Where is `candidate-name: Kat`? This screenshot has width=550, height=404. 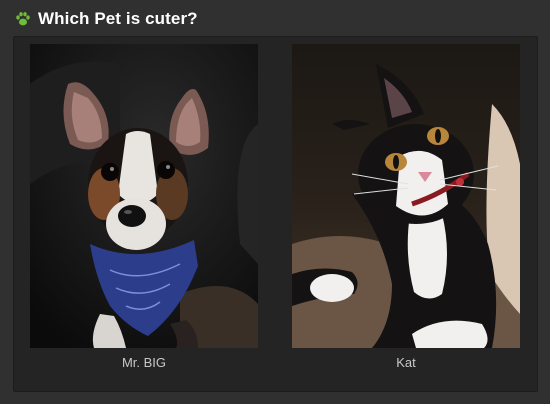
candidate-name: Kat is located at coordinates (406, 362).